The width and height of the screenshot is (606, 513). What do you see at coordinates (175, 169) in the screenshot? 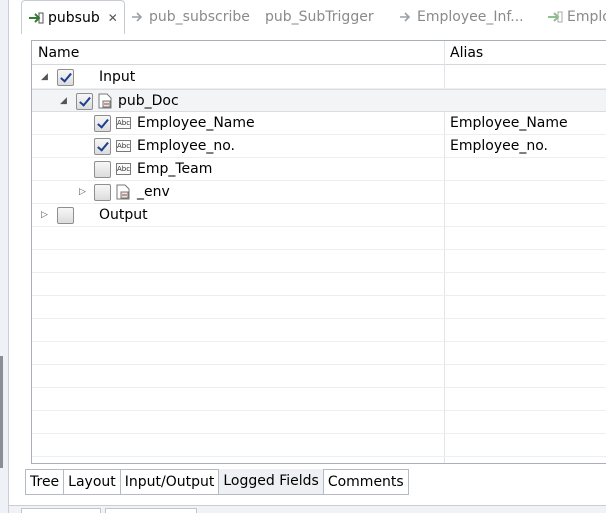
I see `row-label: Emp_Team` at bounding box center [175, 169].